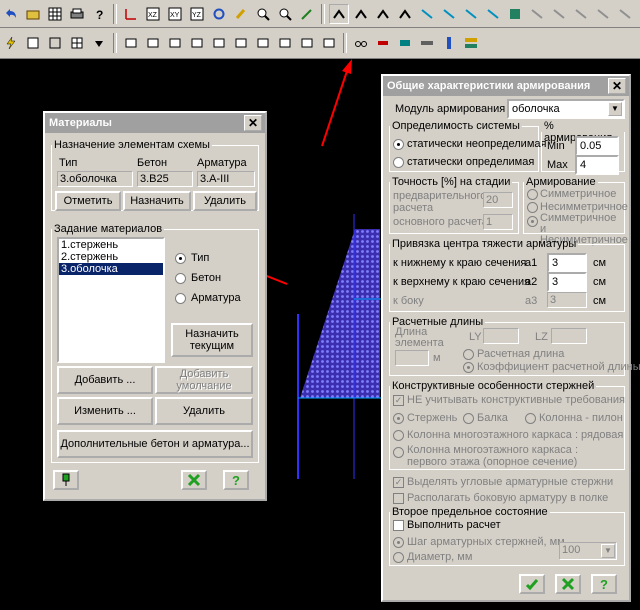 The height and width of the screenshot is (610, 640). Describe the element at coordinates (498, 222) in the screenshot. I see `accuracy-main-input: 1` at that location.